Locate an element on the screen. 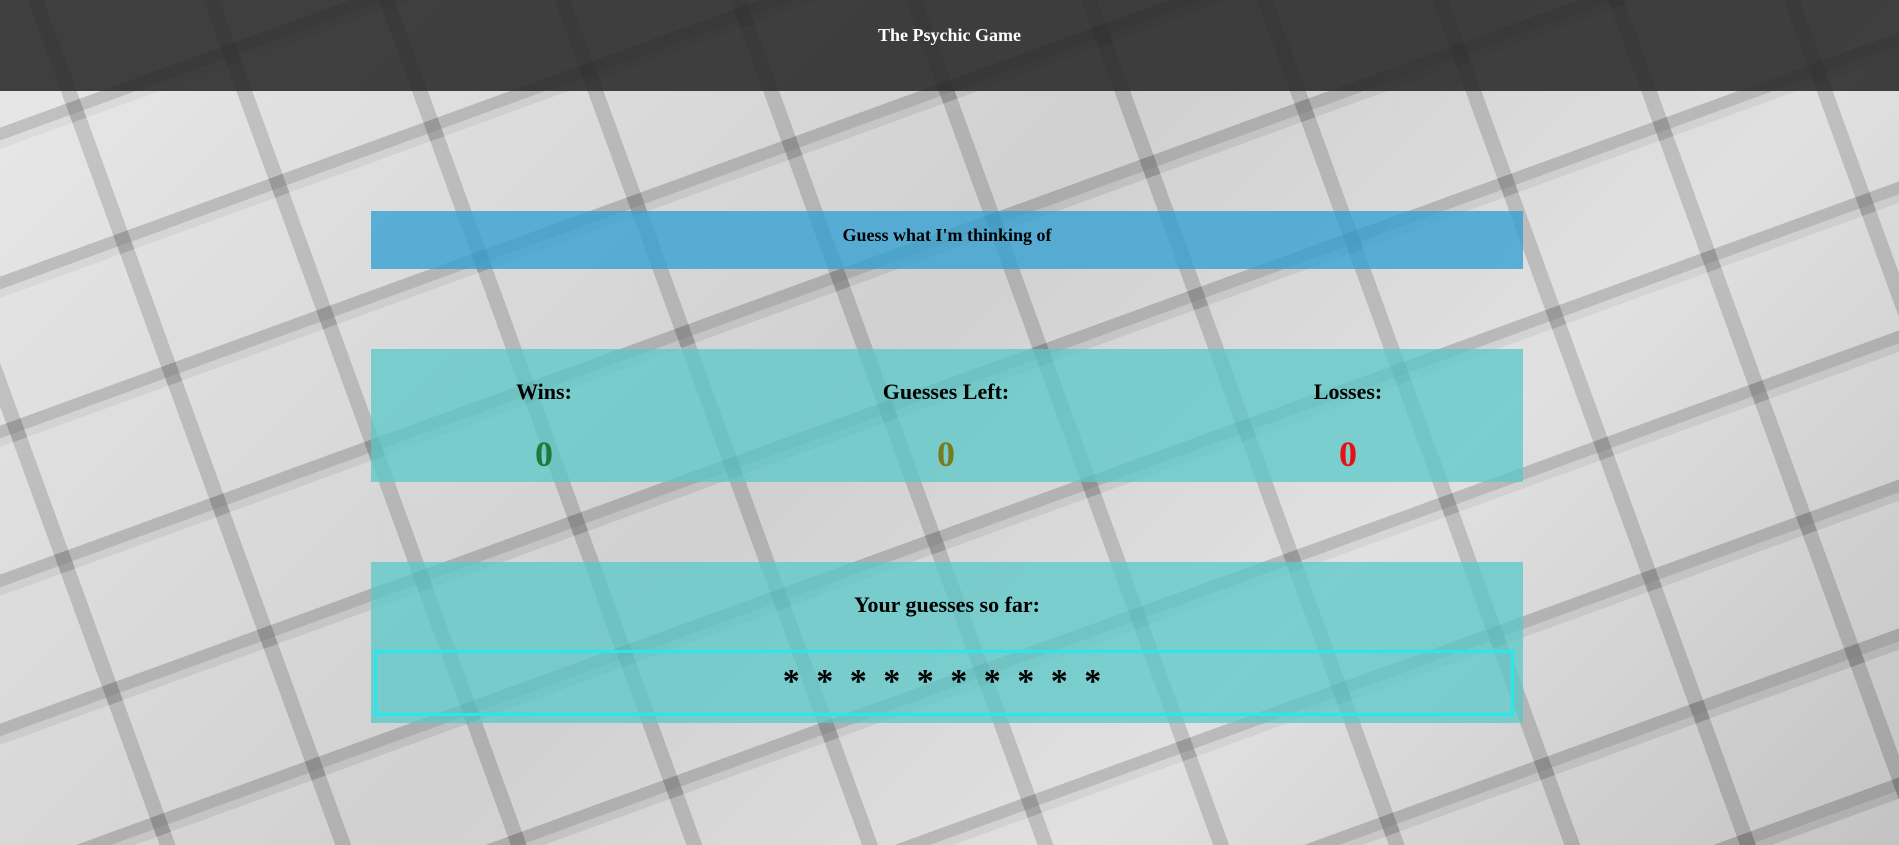 The image size is (1899, 845). guesses-display: * * * * * * * * * * is located at coordinates (944, 683).